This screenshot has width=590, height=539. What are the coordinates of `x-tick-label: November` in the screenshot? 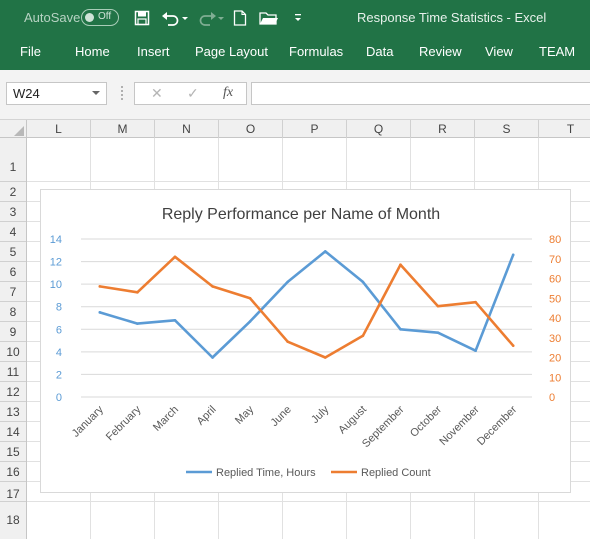 It's located at (459, 425).